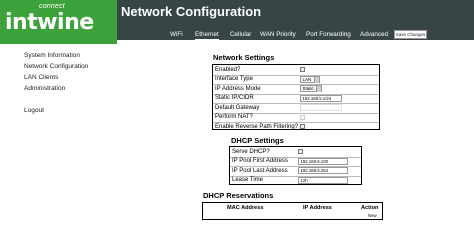  What do you see at coordinates (260, 161) in the screenshot?
I see `label-pool-first: IP Pool First Address` at bounding box center [260, 161].